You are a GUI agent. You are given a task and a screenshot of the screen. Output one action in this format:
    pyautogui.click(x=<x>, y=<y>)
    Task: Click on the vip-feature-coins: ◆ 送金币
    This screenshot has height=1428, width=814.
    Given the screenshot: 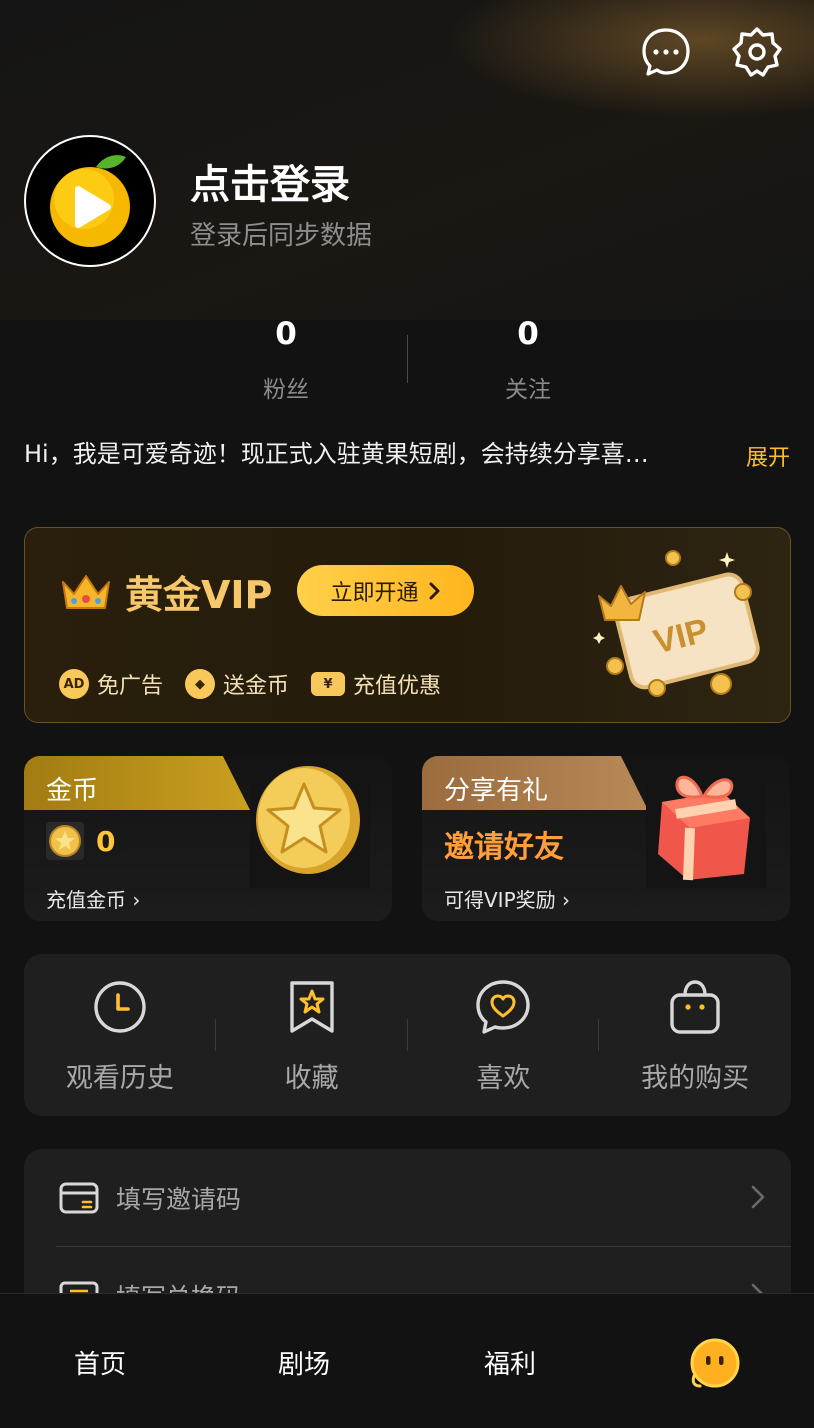 What is the action you would take?
    pyautogui.click(x=237, y=684)
    